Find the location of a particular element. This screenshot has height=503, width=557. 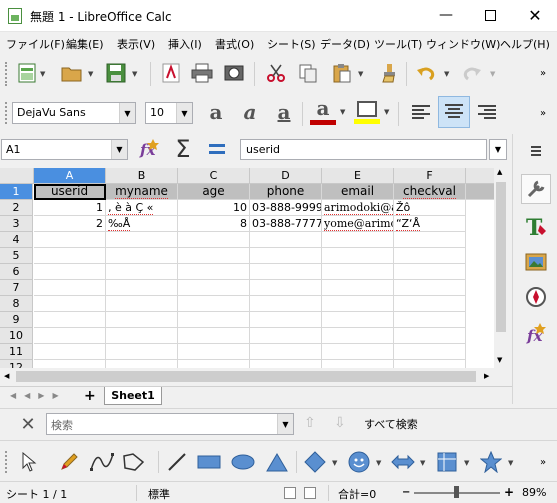

copy-icon is located at coordinates (308, 73).